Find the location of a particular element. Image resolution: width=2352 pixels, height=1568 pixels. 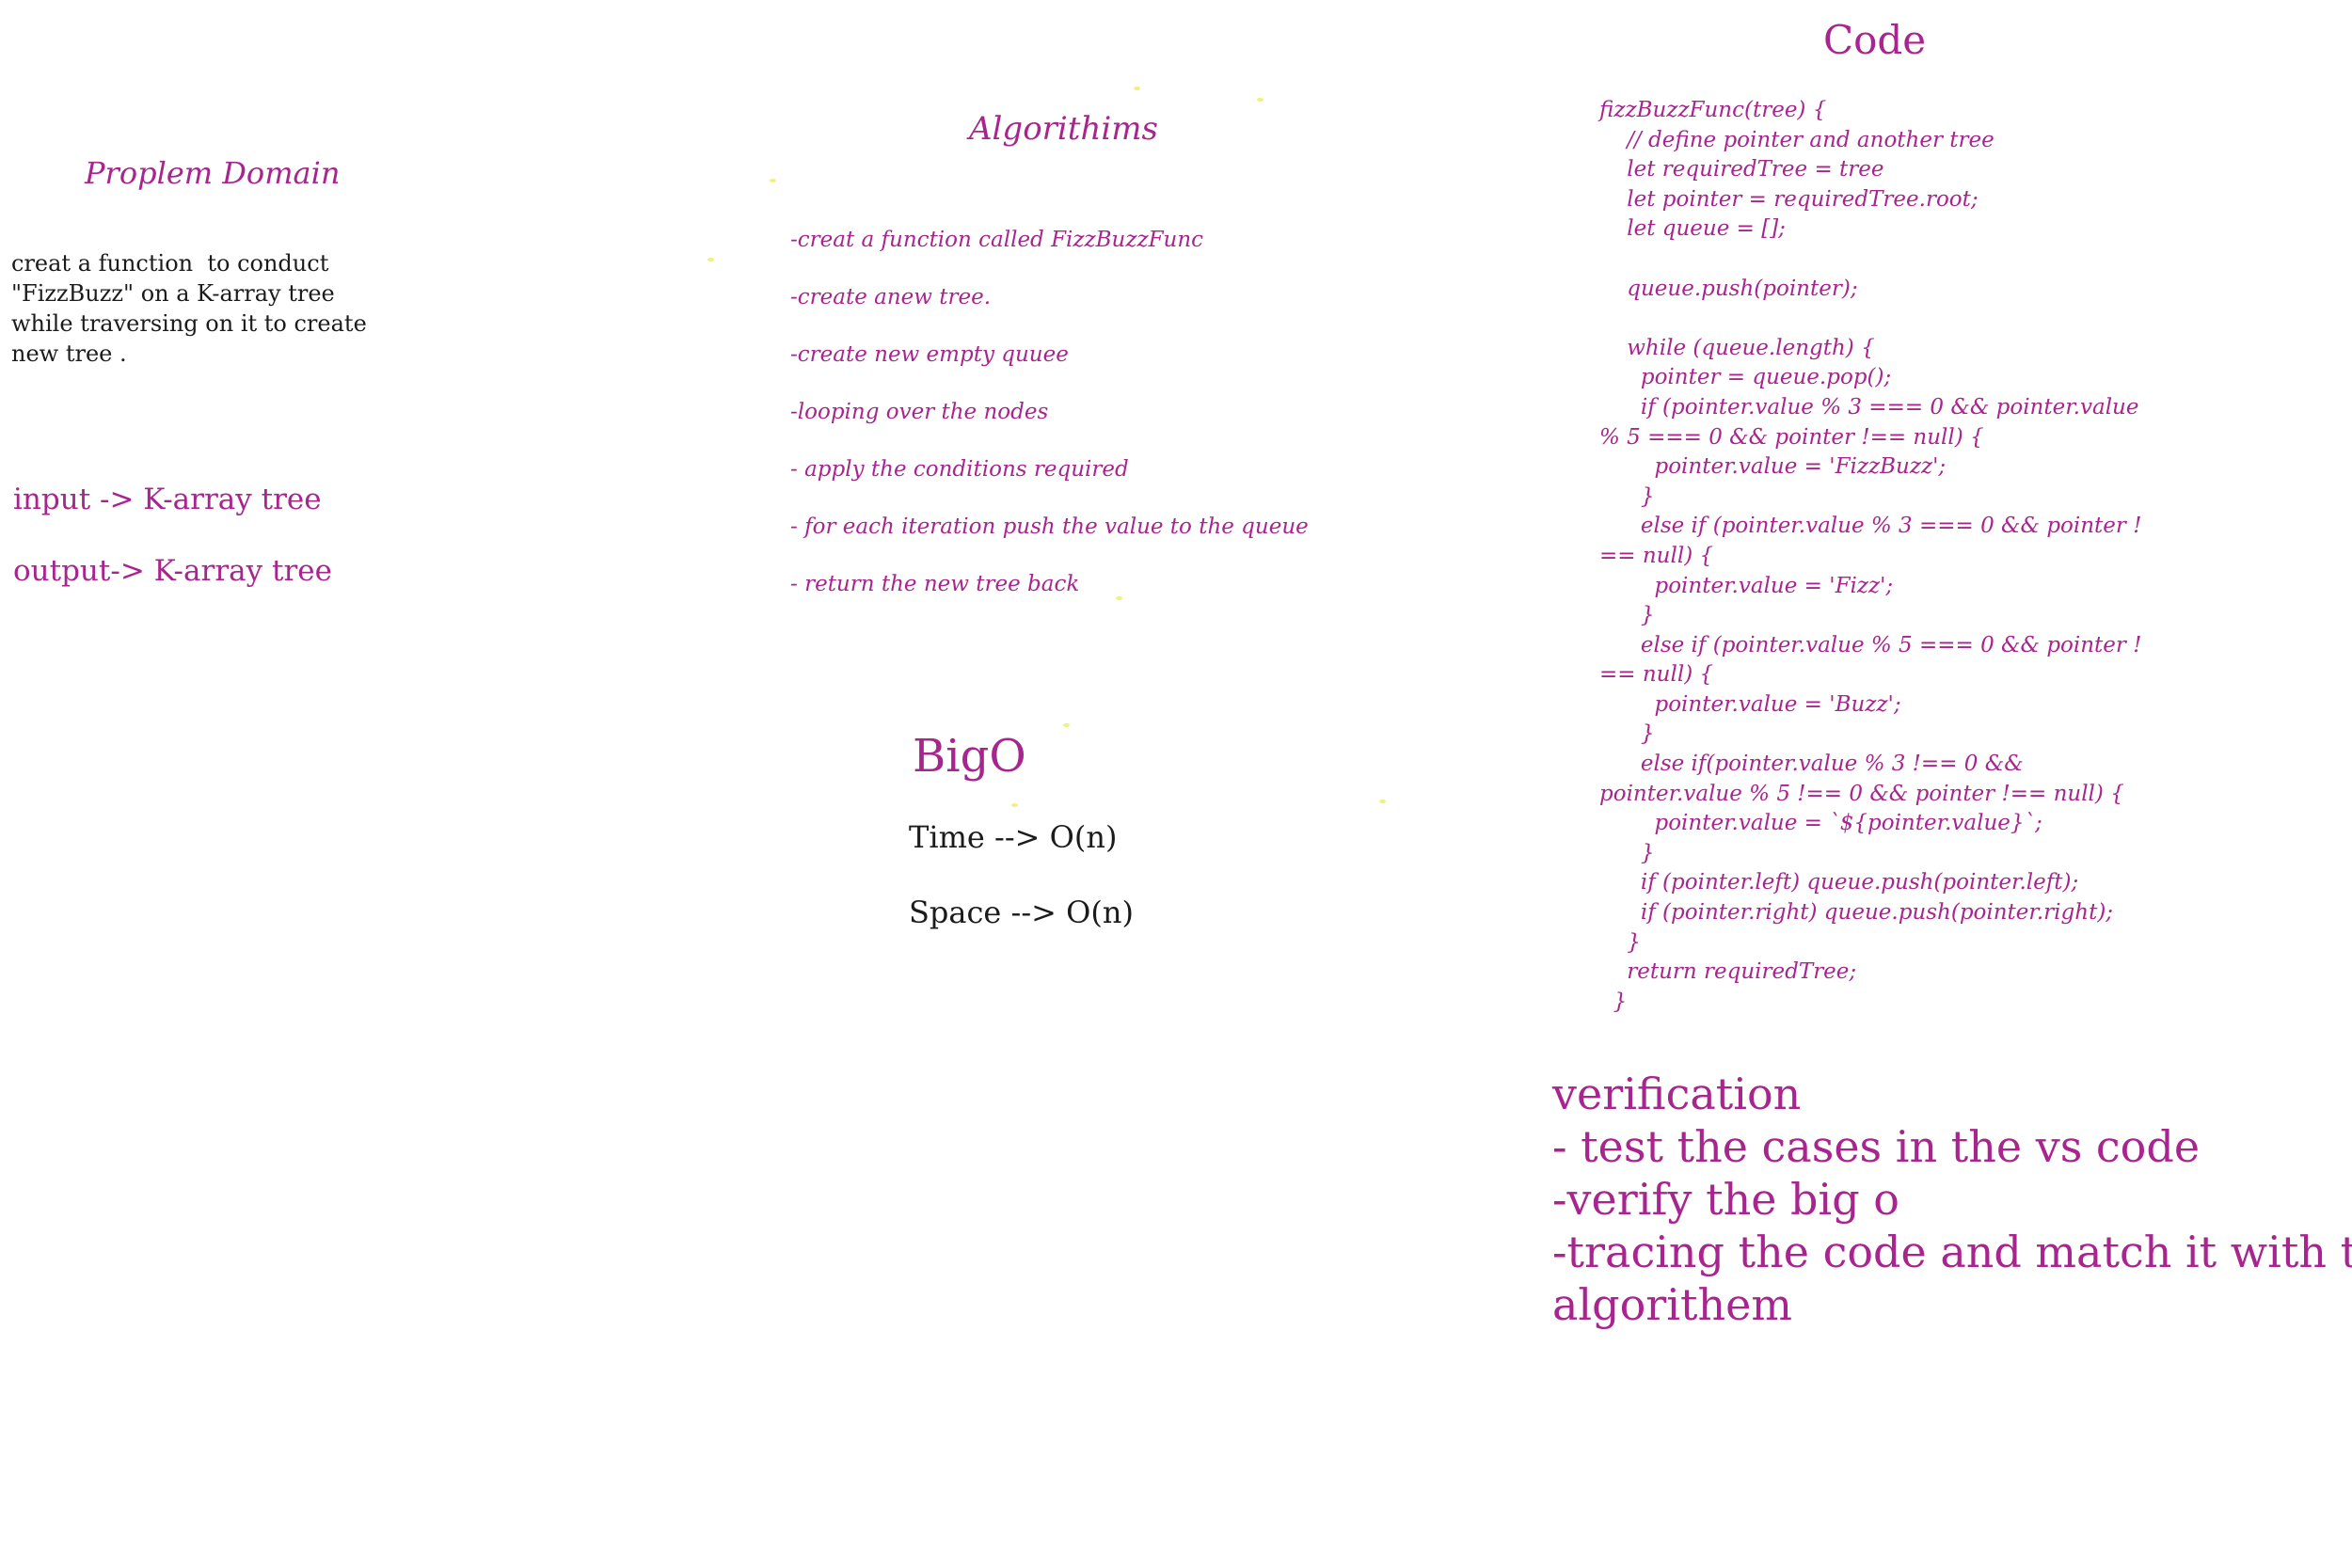

problem-line: new tree . is located at coordinates (69, 354).